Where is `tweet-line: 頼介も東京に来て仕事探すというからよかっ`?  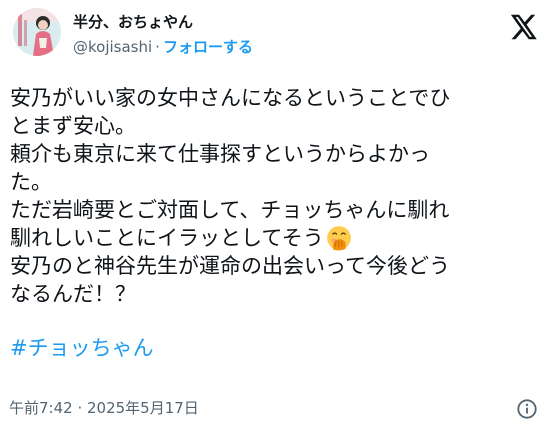
tweet-line: 頼介も東京に来て仕事探すというからよかっ is located at coordinates (220, 154).